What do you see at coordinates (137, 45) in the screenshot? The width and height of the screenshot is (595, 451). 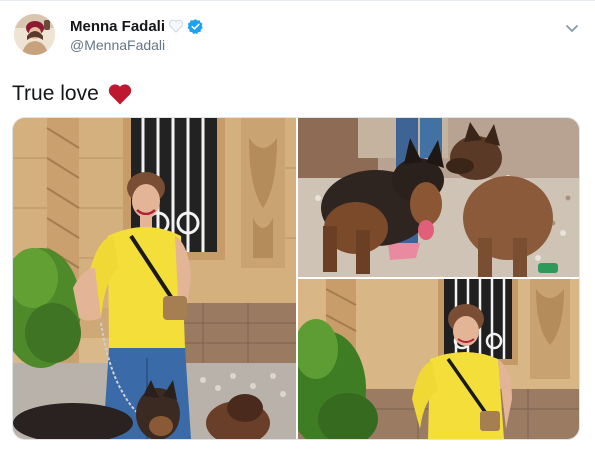 I see `handle: @MennaFadali` at bounding box center [137, 45].